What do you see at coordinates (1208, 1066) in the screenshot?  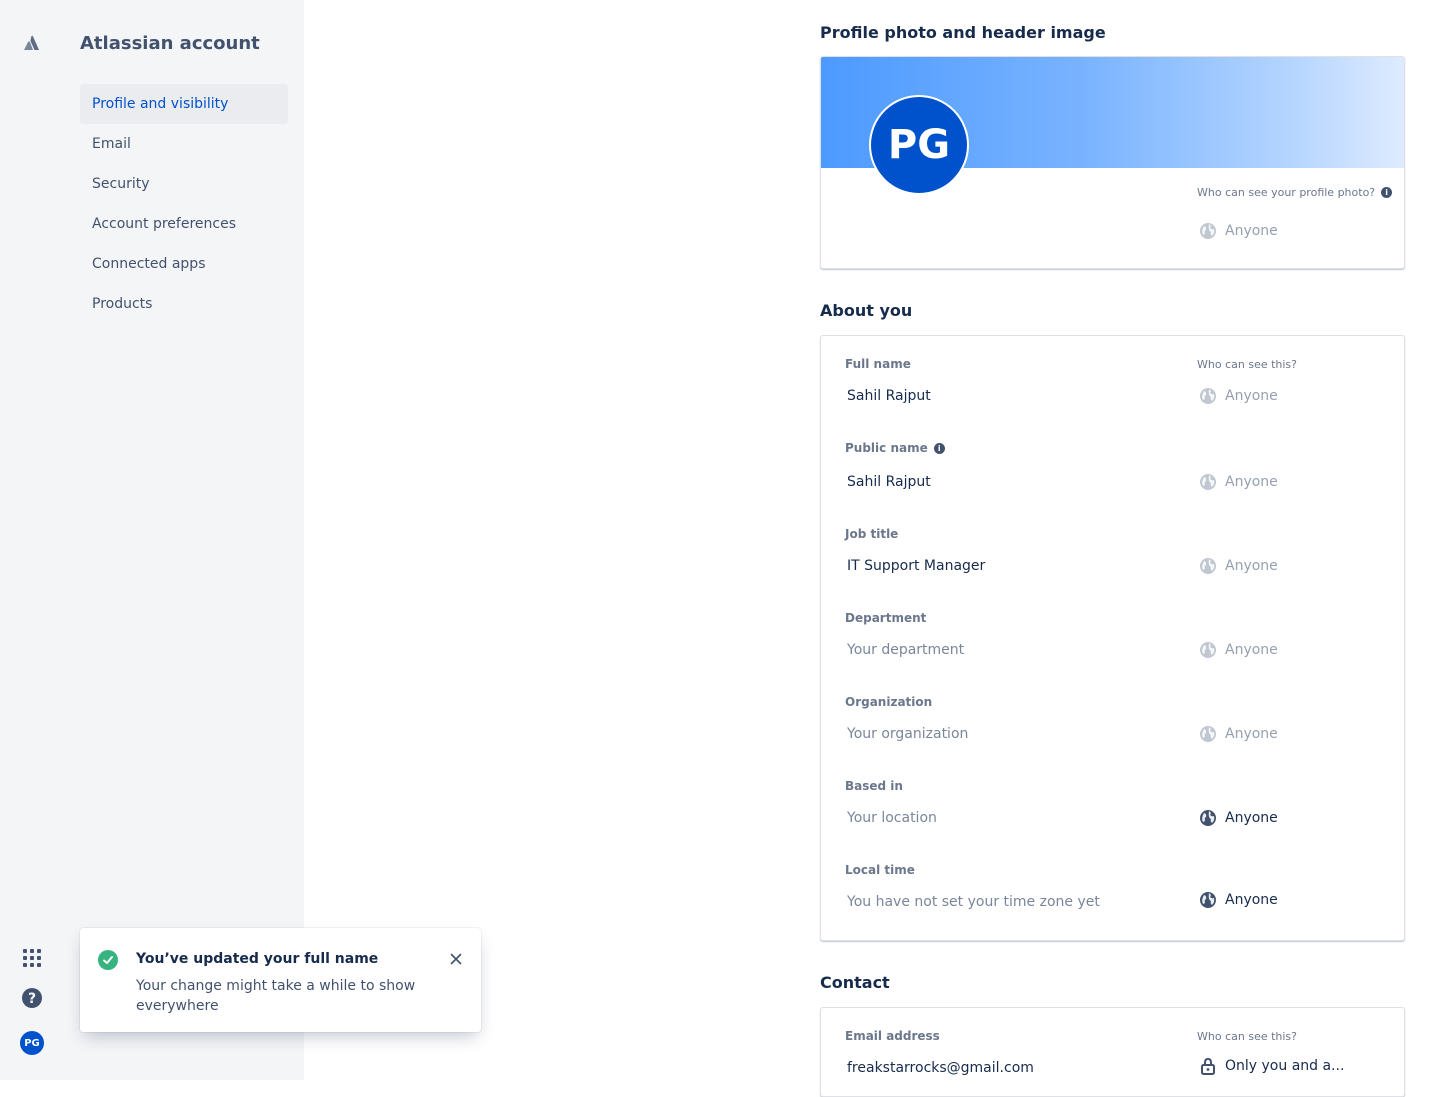 I see `lock-icon` at bounding box center [1208, 1066].